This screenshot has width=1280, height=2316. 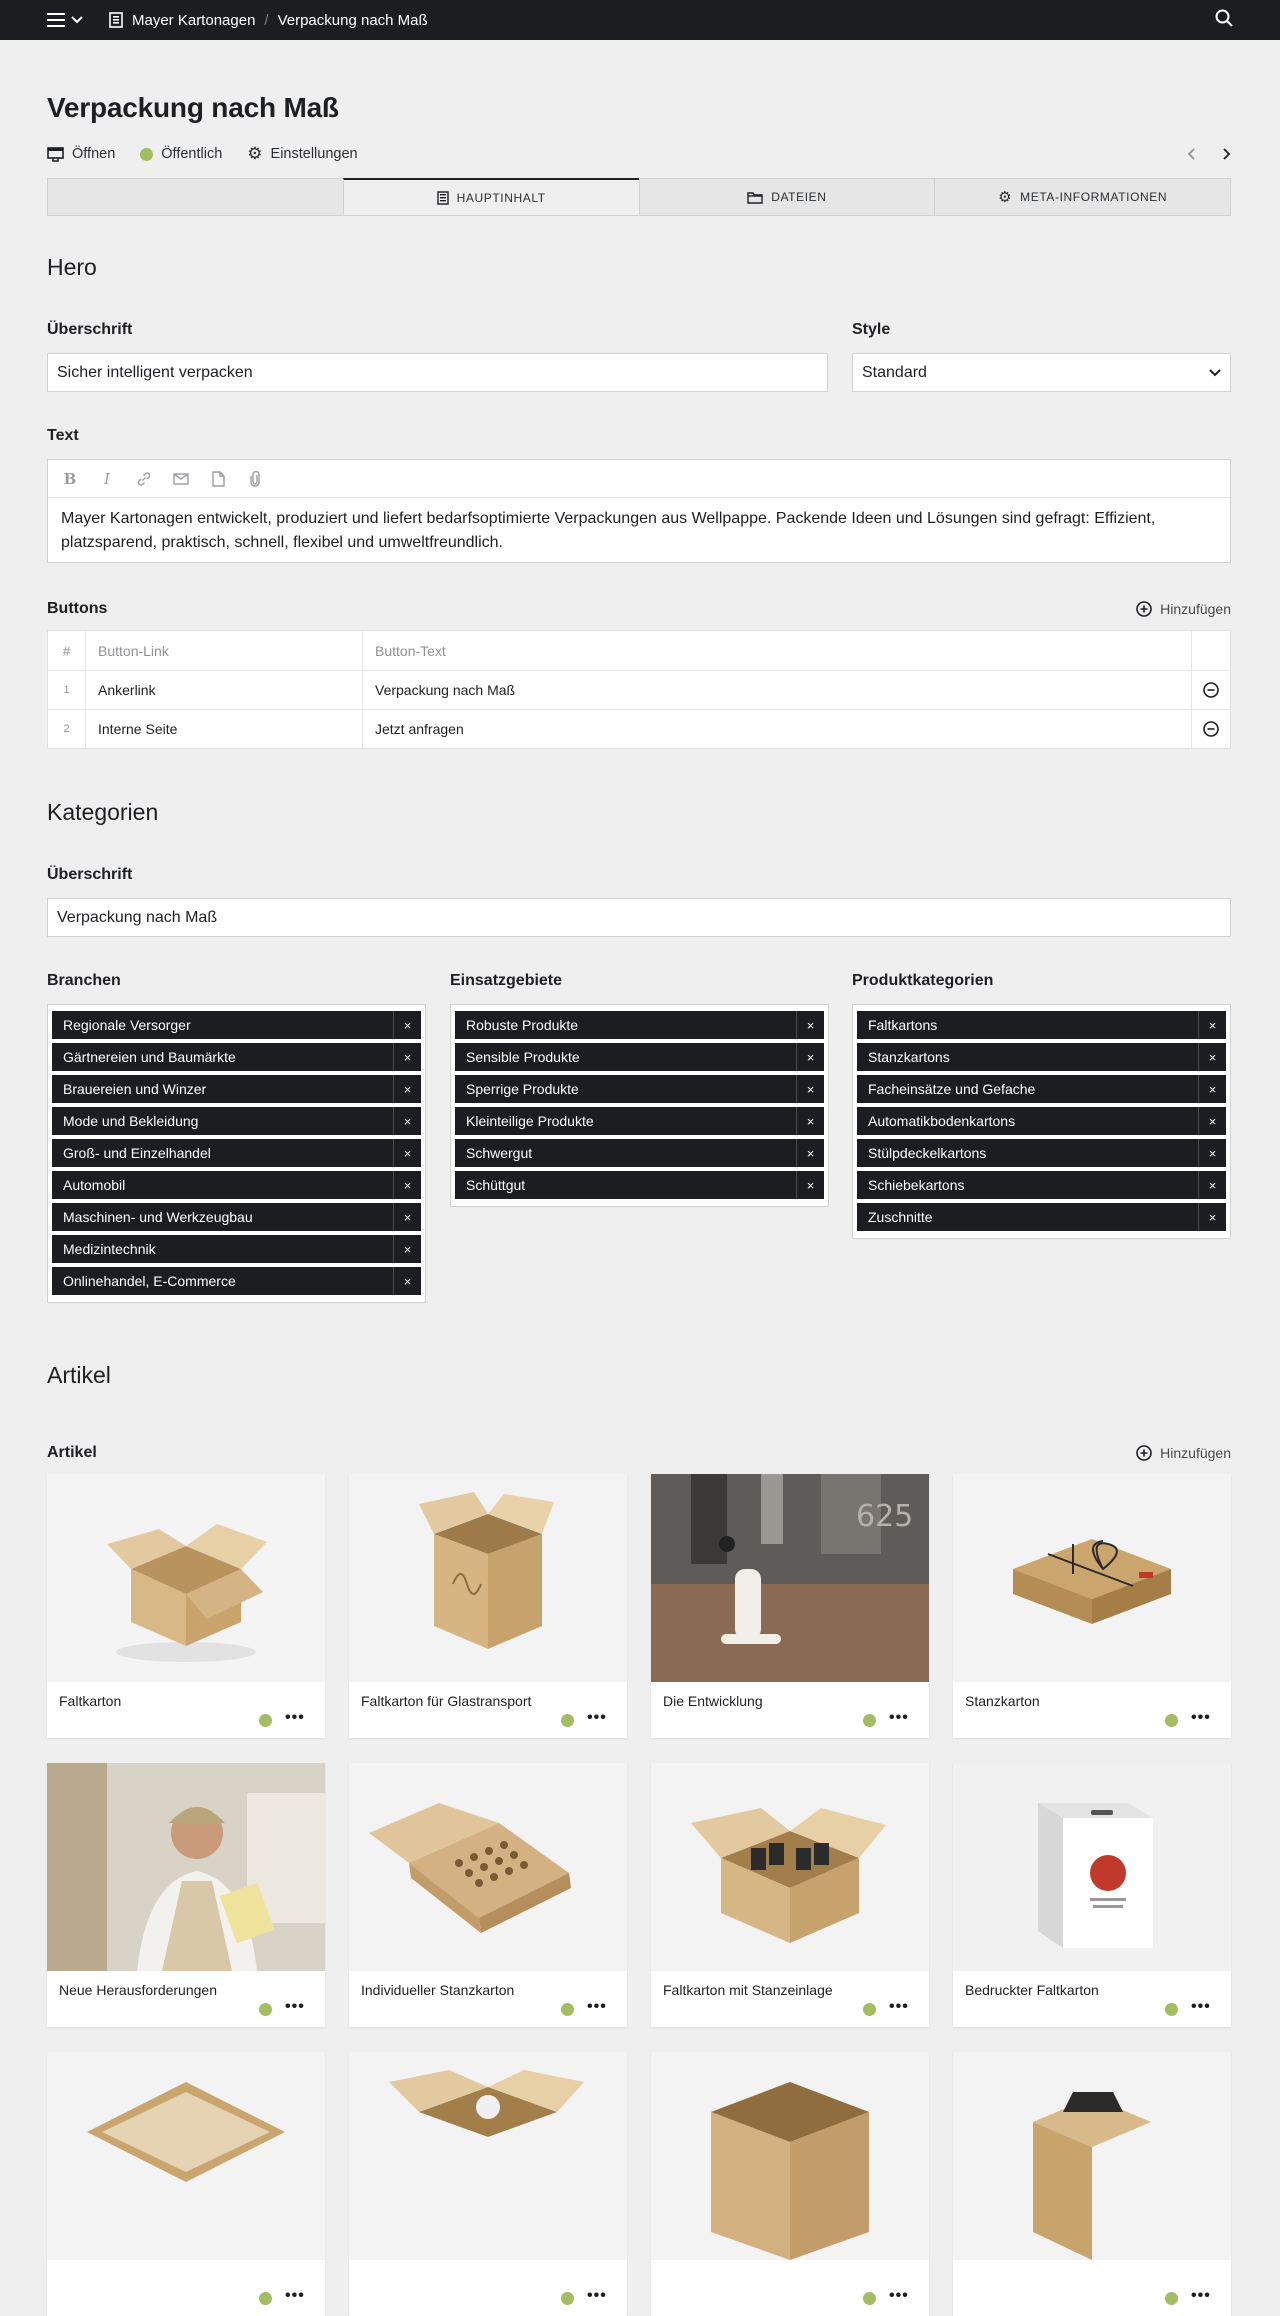 I want to click on article-card: Faltkarton für Glastransport •••, so click(x=488, y=1606).